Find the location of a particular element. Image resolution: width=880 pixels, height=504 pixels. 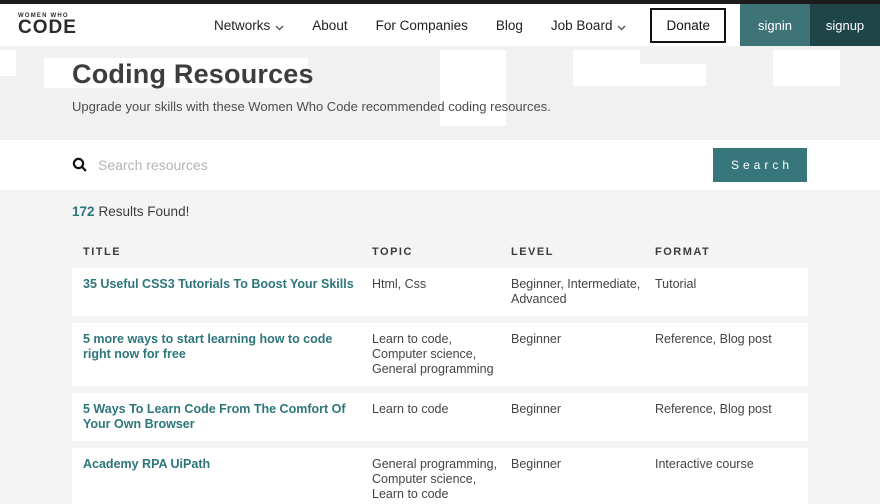

signup-button: signup is located at coordinates (845, 25).